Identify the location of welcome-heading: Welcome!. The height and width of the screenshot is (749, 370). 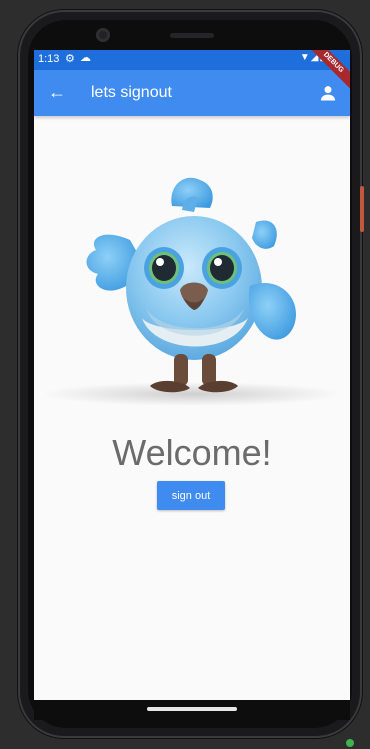
(192, 452).